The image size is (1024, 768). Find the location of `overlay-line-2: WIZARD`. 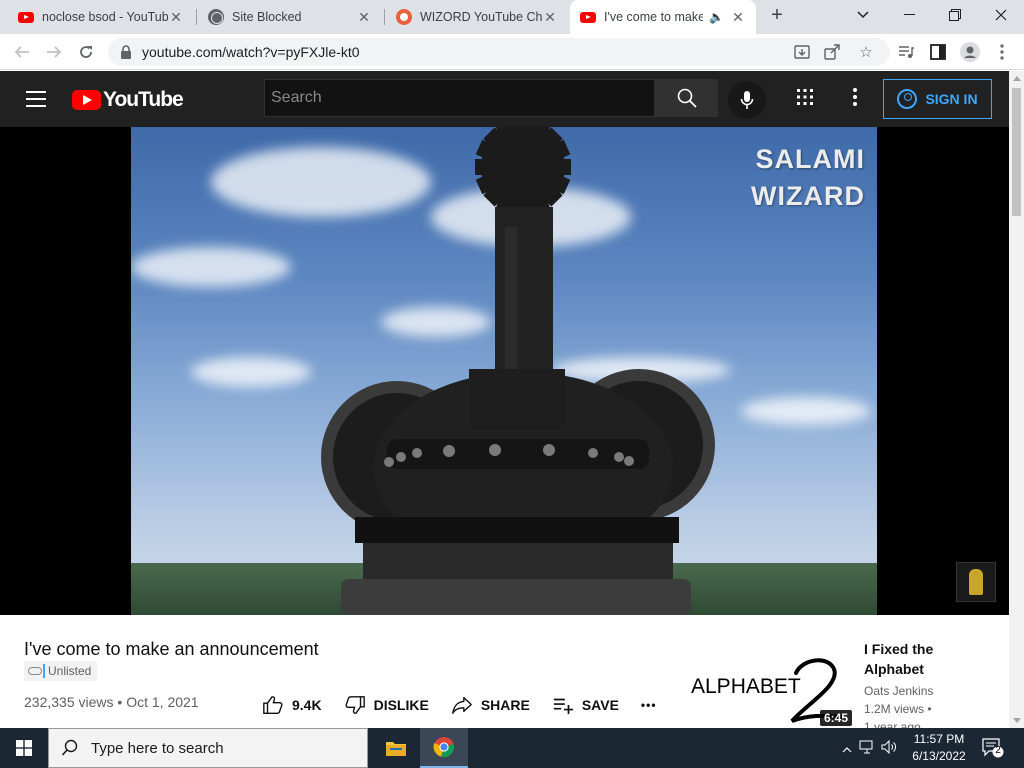

overlay-line-2: WIZARD is located at coordinates (808, 196).